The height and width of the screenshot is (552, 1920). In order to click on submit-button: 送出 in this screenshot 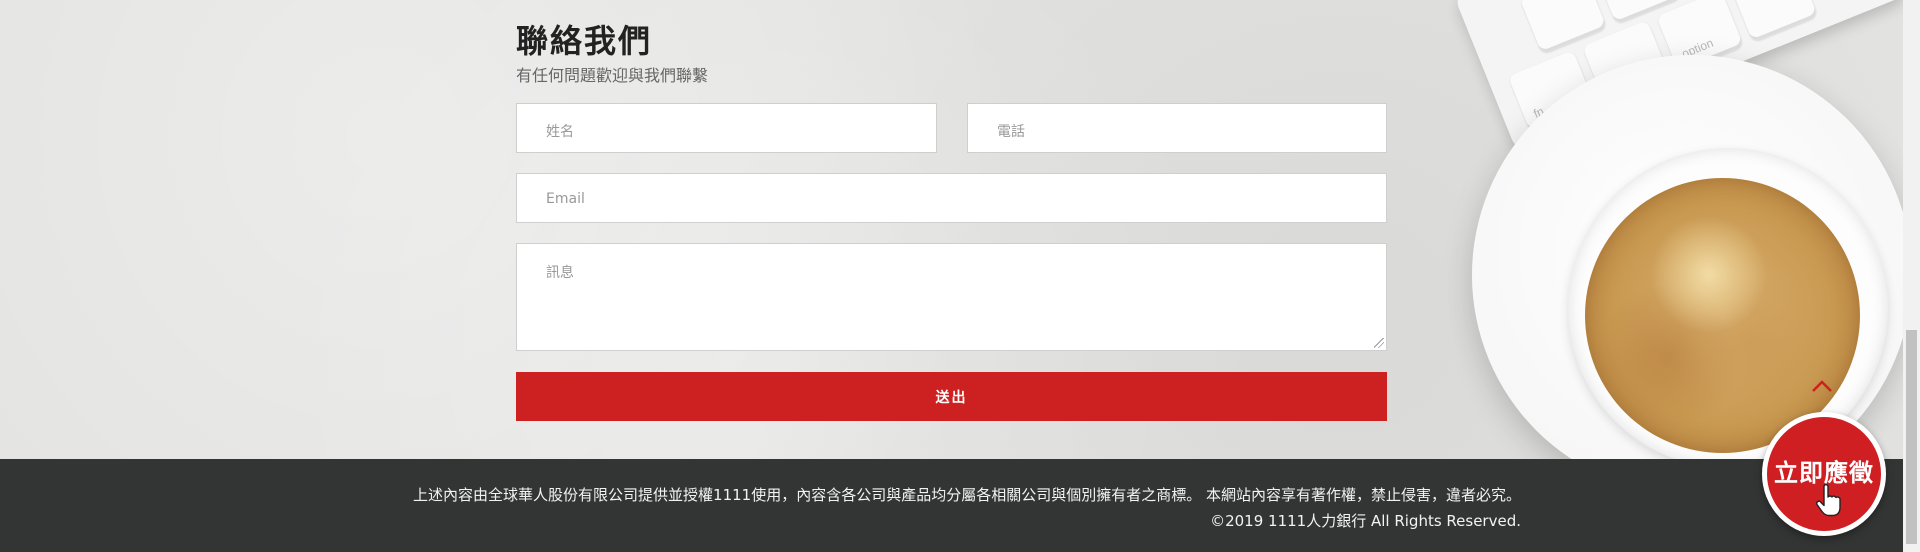, I will do `click(951, 396)`.